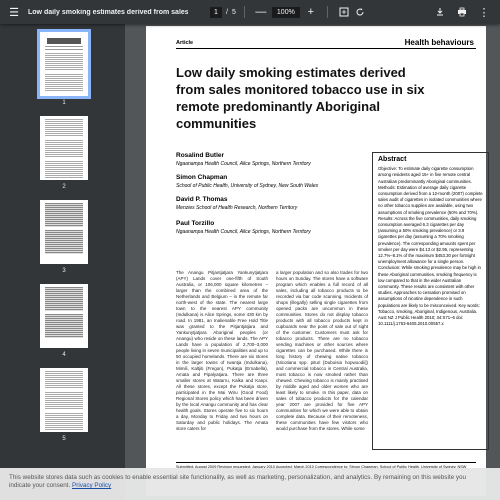 This screenshot has width=500, height=500. Describe the element at coordinates (195, 223) in the screenshot. I see `author-name: Paul Torzillo` at that location.